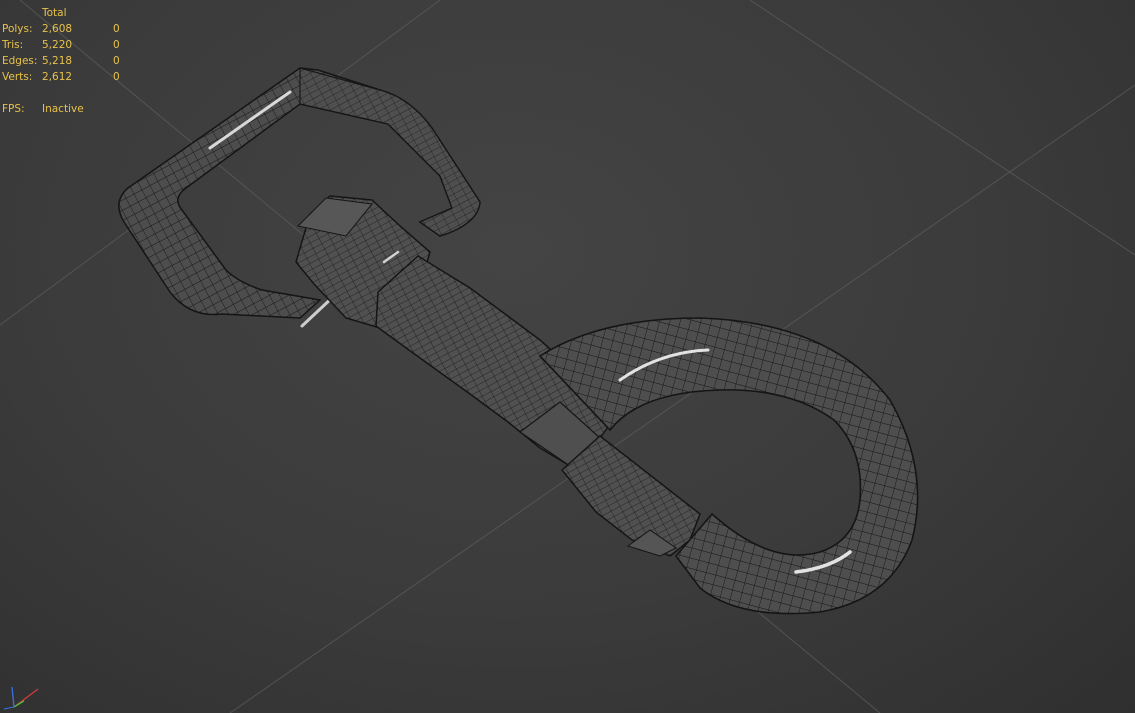 This screenshot has width=1135, height=713. Describe the element at coordinates (57, 45) in the screenshot. I see `stat-total-value: 5,220` at that location.